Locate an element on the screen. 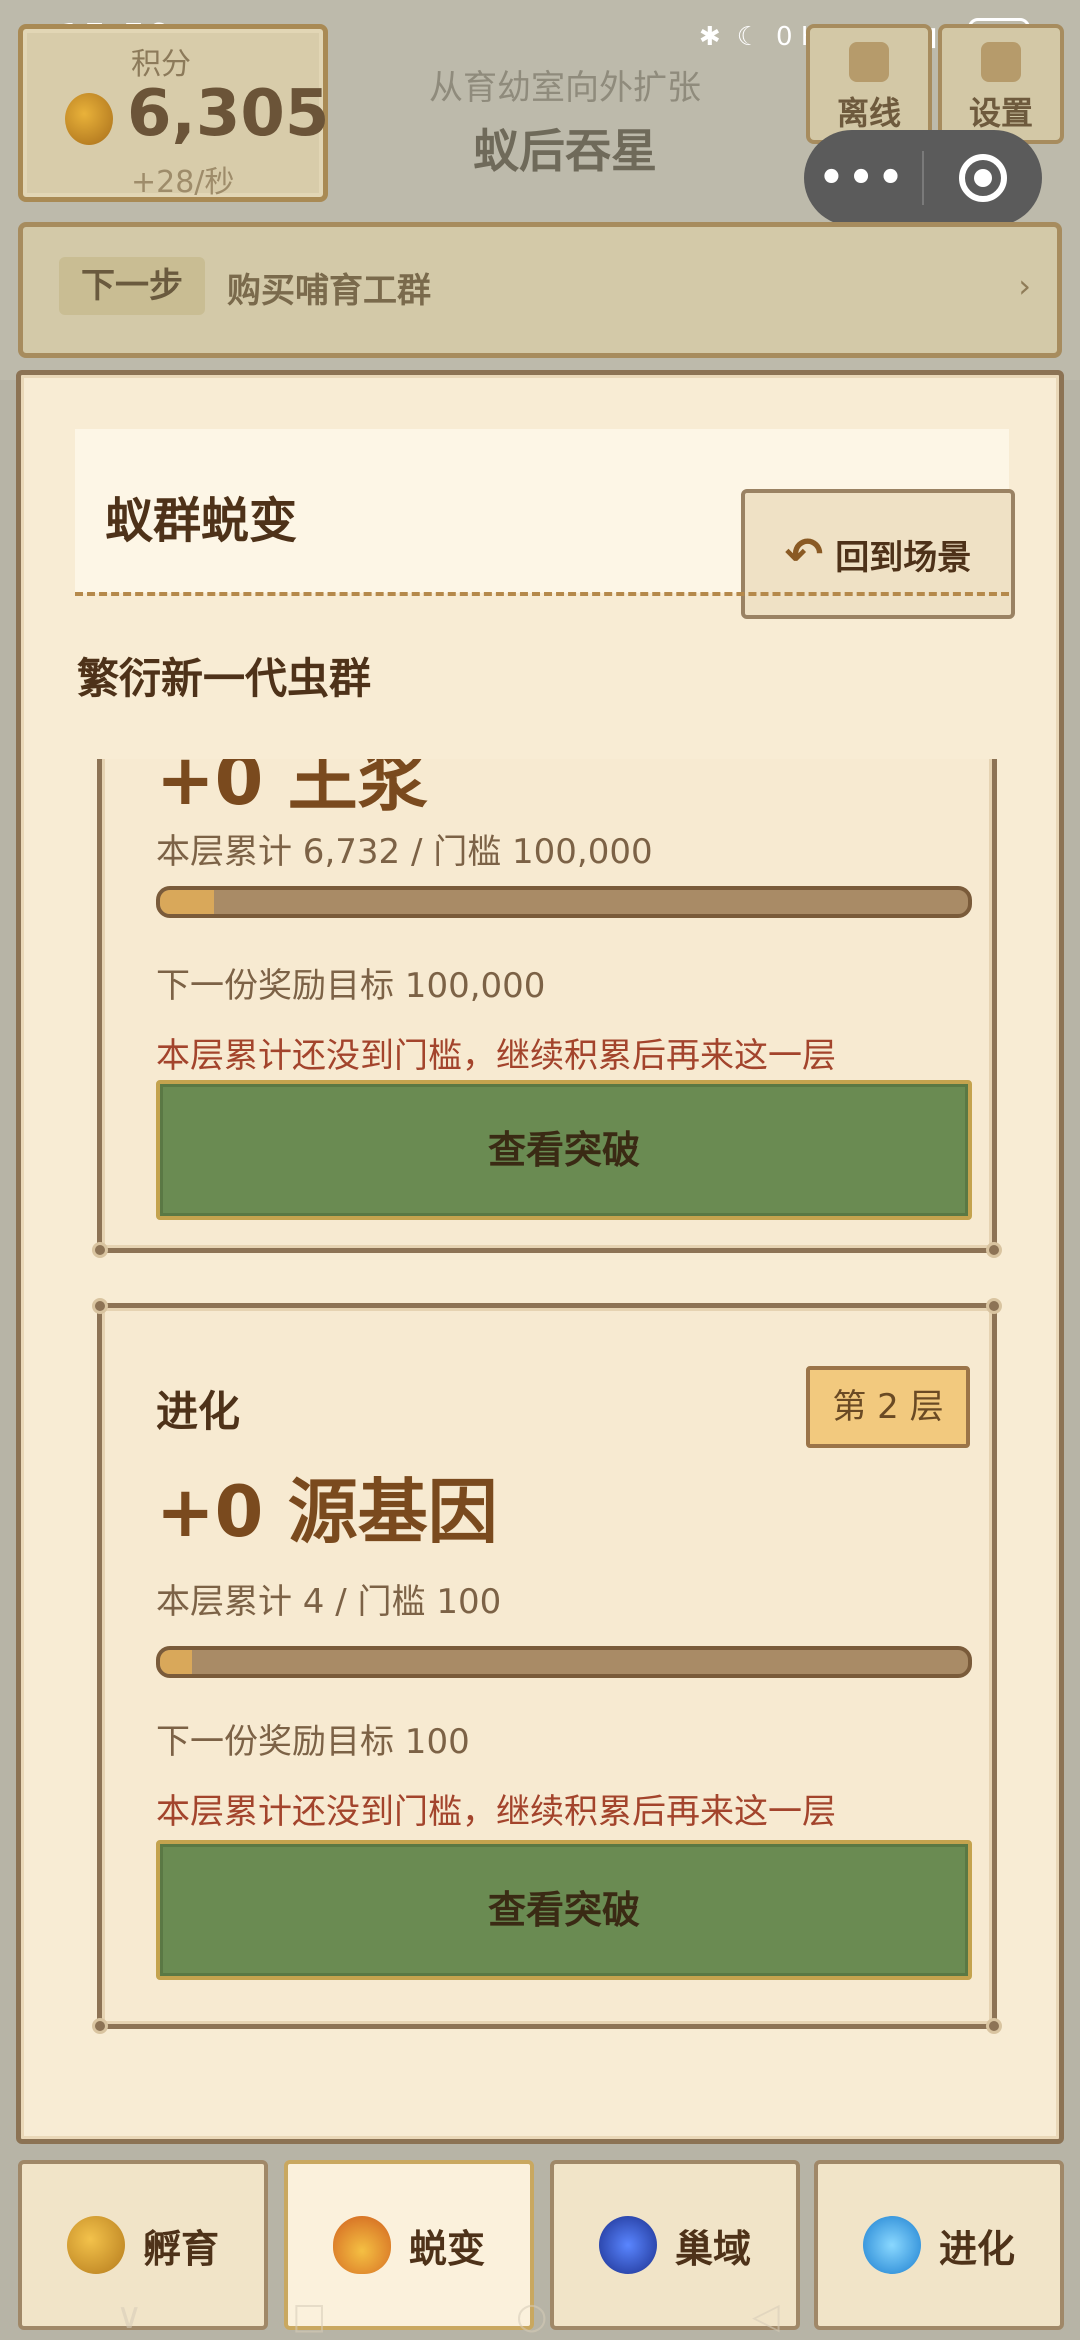  score-value: 6,305 is located at coordinates (228, 114).